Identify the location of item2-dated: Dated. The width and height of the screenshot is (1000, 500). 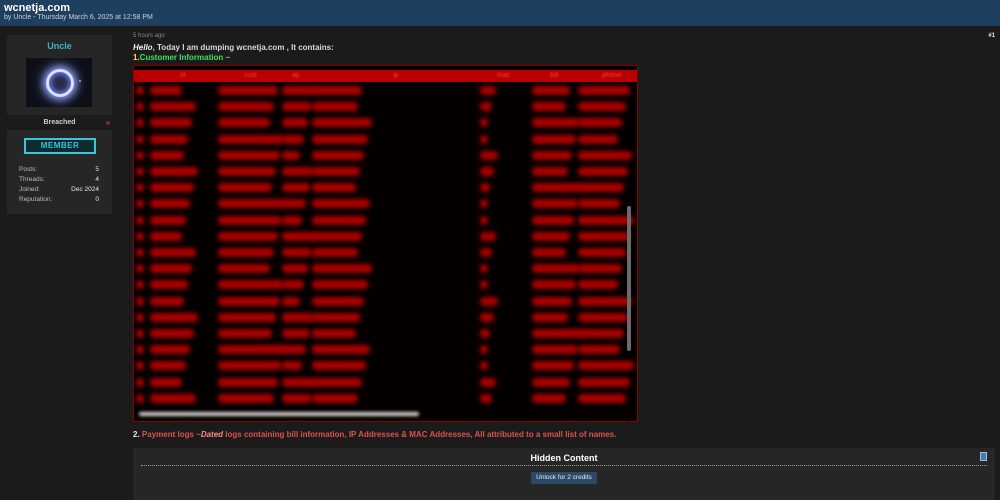
(212, 434).